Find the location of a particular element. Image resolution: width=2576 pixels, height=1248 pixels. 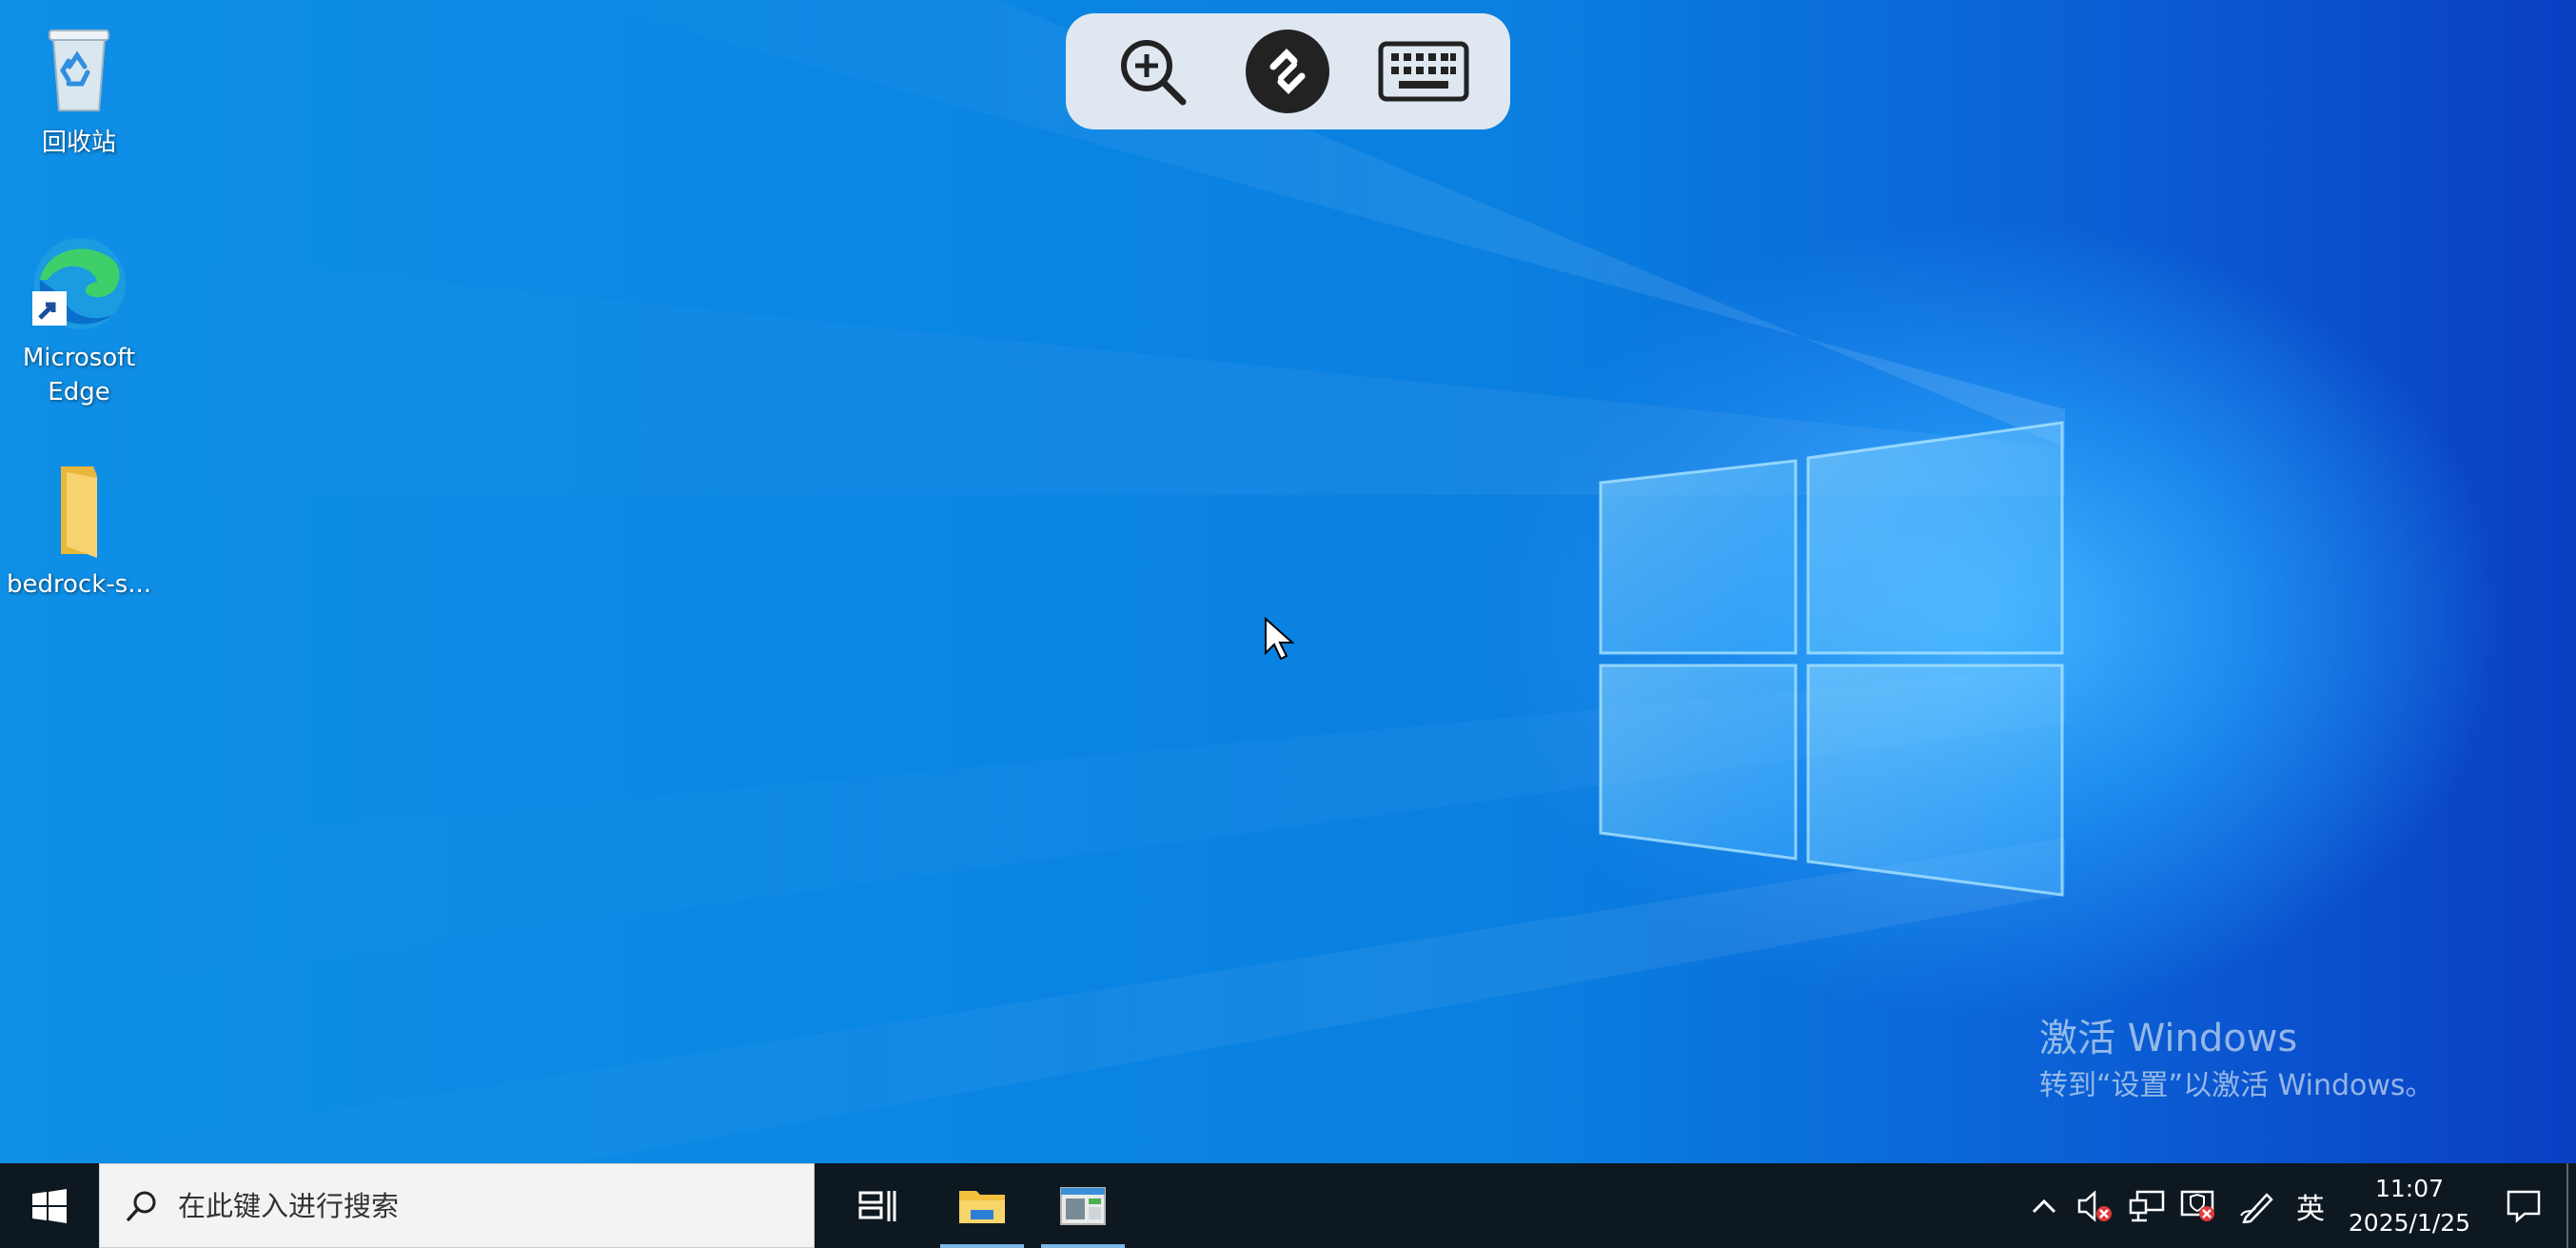

desktop-icon-recycle-bin: 回收站 is located at coordinates (79, 88).